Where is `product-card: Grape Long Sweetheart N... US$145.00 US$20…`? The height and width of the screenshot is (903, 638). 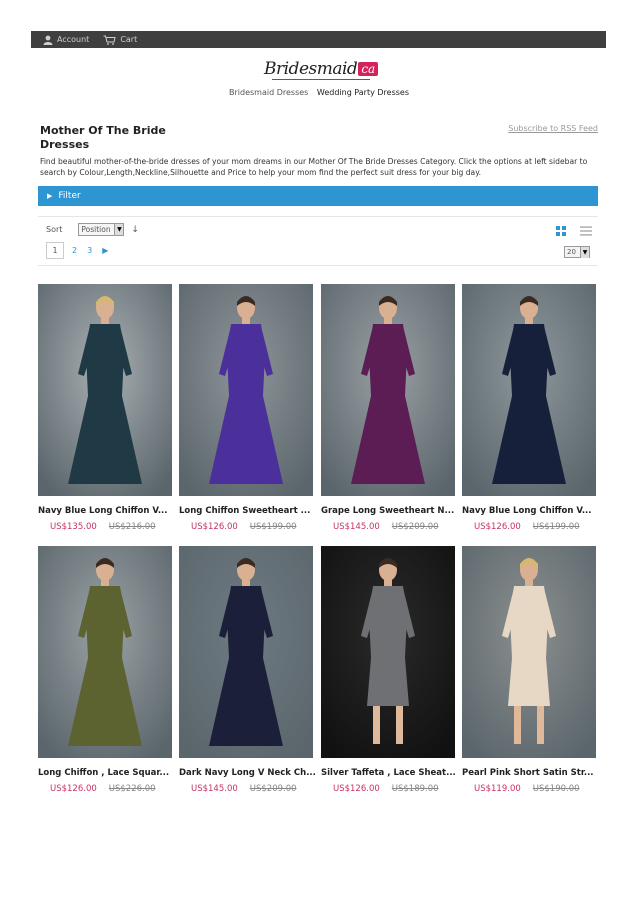 product-card: Grape Long Sweetheart N... US$145.00 US$20… is located at coordinates (390, 408).